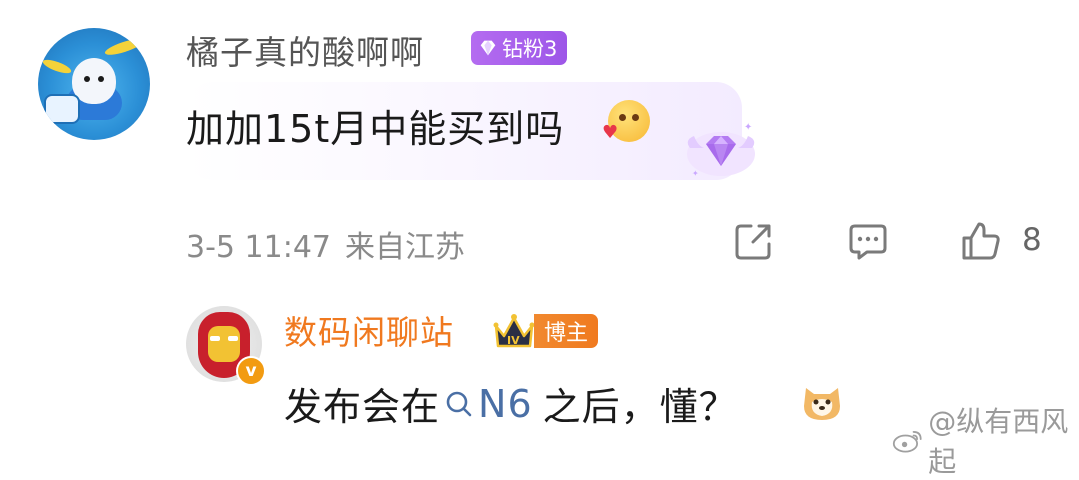 This screenshot has width=1079, height=480. Describe the element at coordinates (405, 247) in the screenshot. I see `location: 来自江苏` at that location.